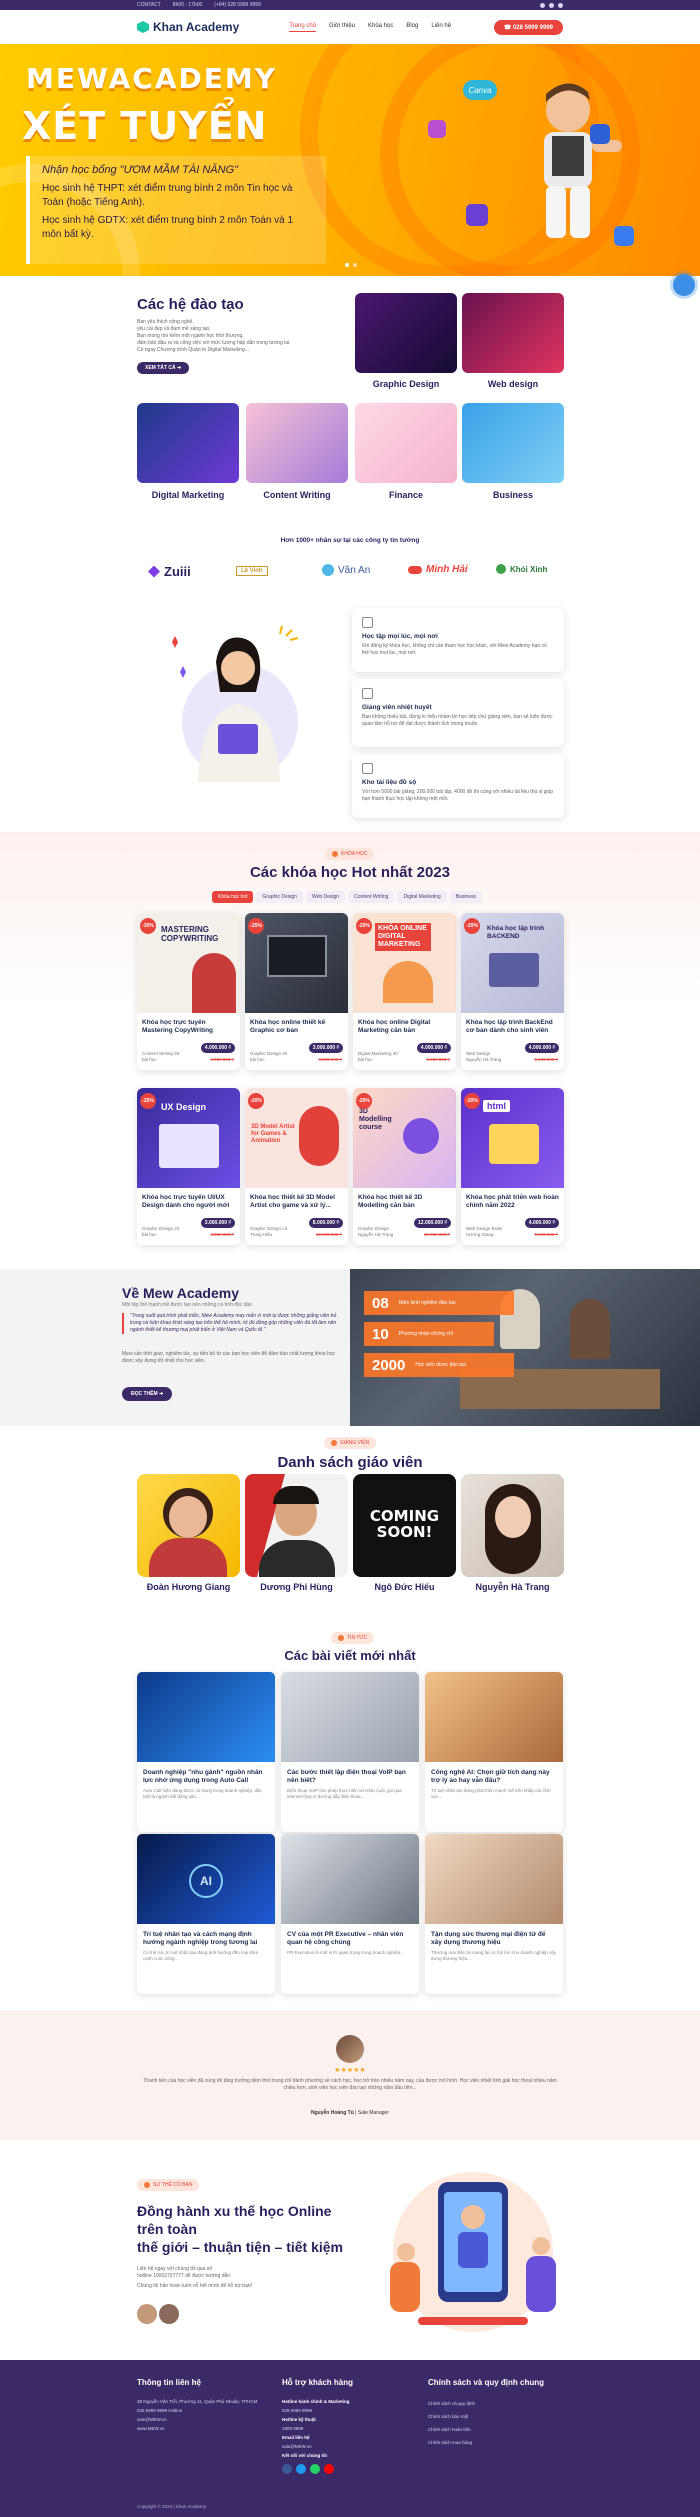 The height and width of the screenshot is (2517, 700). Describe the element at coordinates (466, 897) in the screenshot. I see `tab-business: Business` at that location.